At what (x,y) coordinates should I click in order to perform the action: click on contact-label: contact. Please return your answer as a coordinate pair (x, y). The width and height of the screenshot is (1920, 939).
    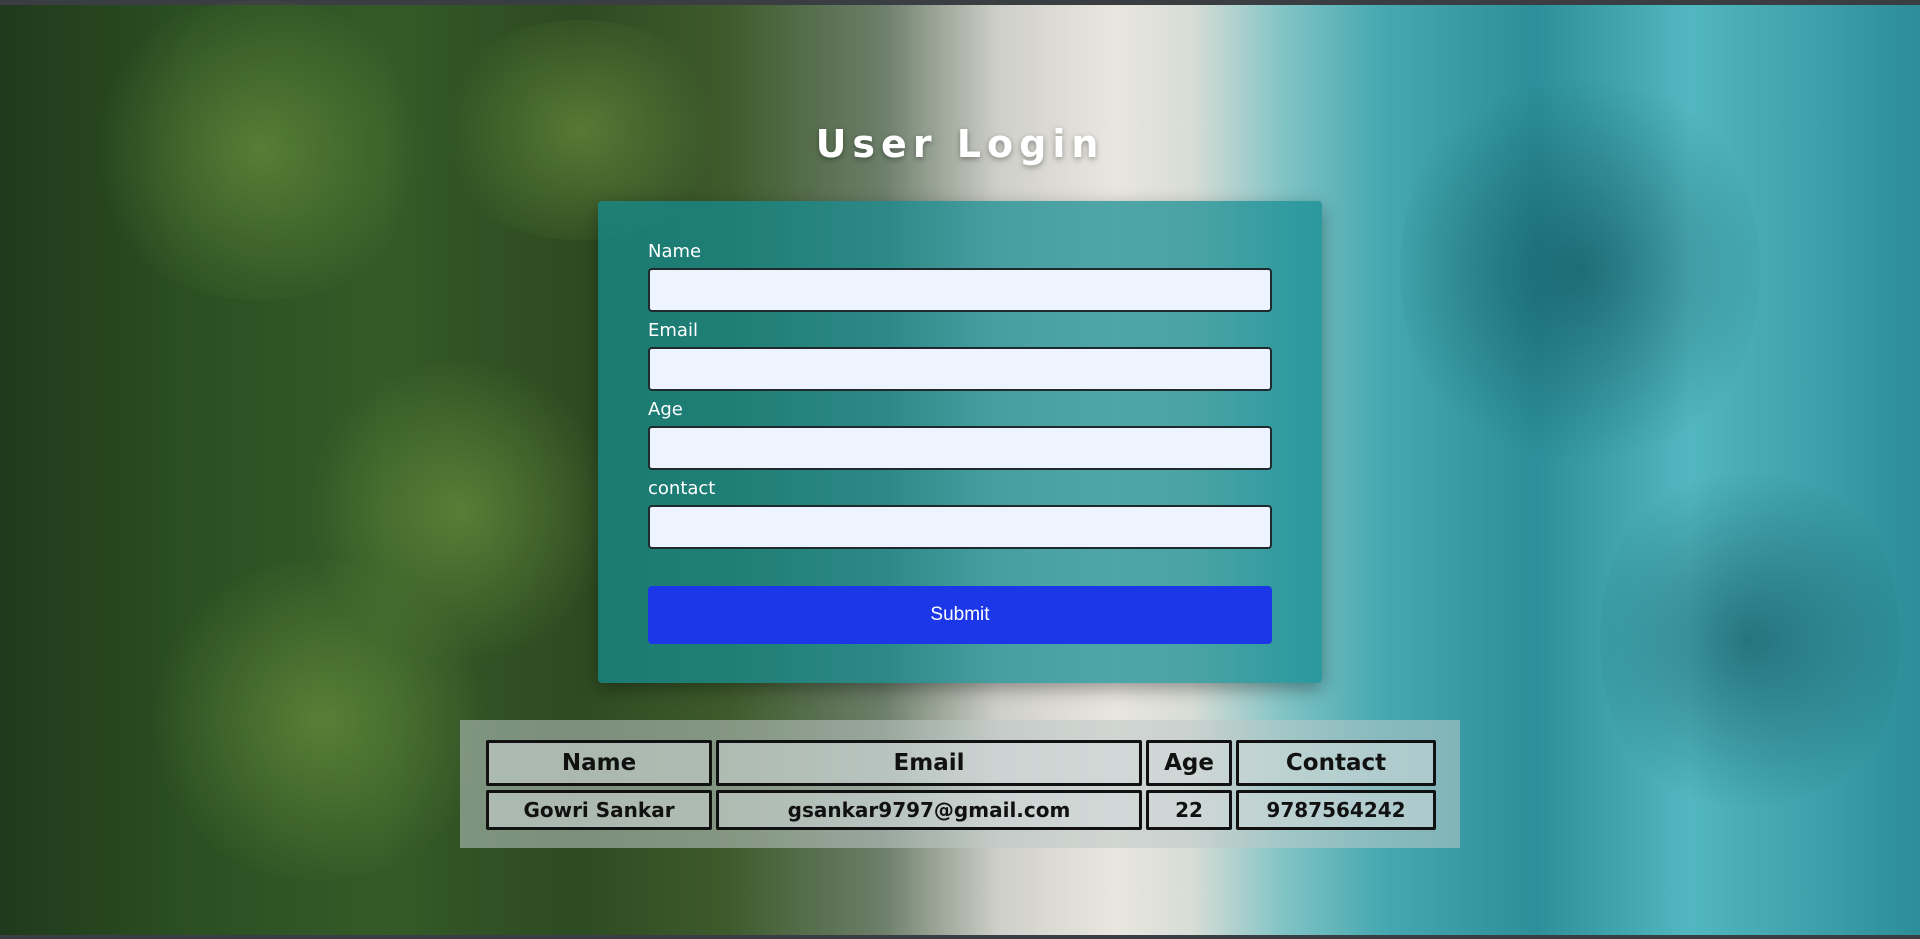
    Looking at the image, I should click on (682, 488).